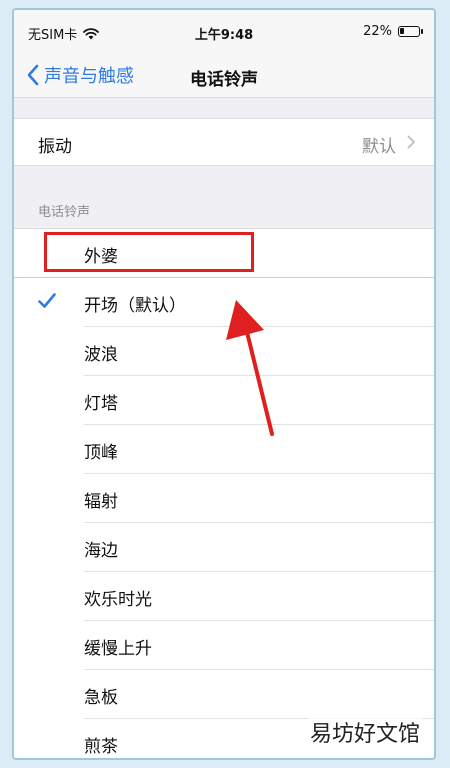 The image size is (450, 768). Describe the element at coordinates (101, 698) in the screenshot. I see `ringtone-label: 急板` at that location.